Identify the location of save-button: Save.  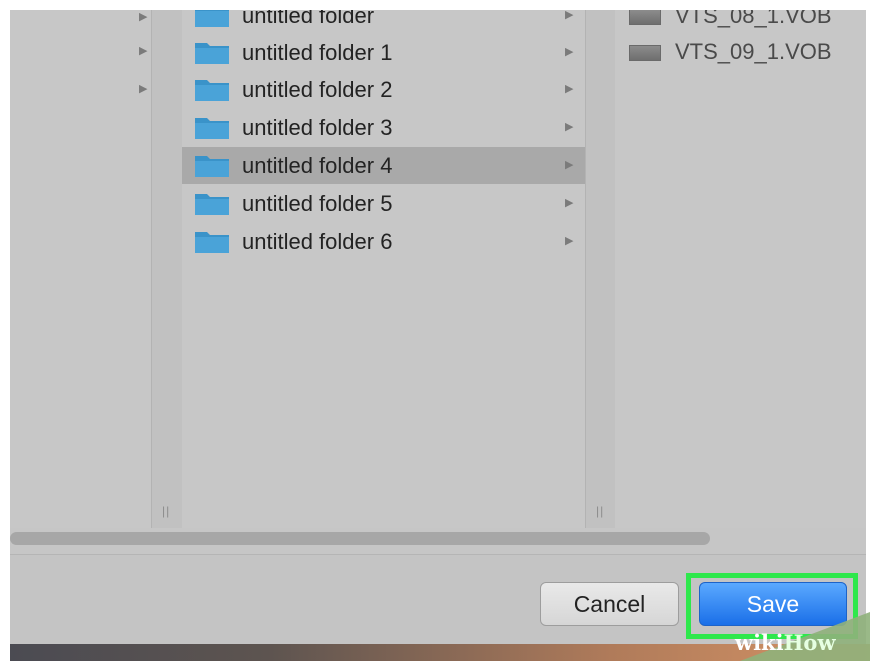
(773, 604).